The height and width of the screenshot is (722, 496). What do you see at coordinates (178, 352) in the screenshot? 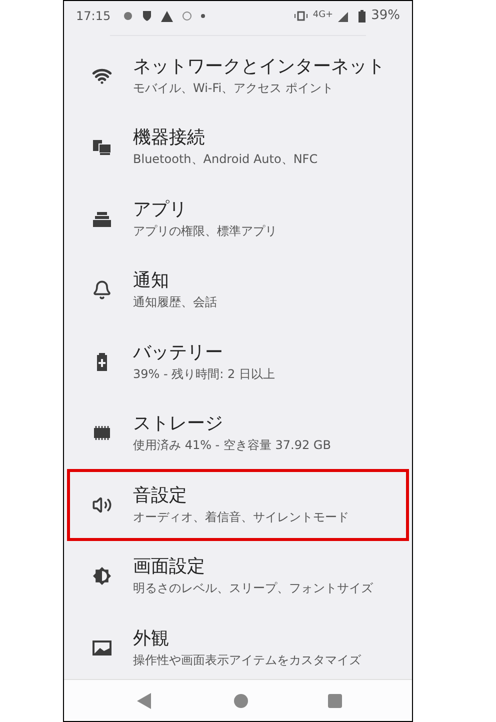
I see `item-title: バッテリー` at bounding box center [178, 352].